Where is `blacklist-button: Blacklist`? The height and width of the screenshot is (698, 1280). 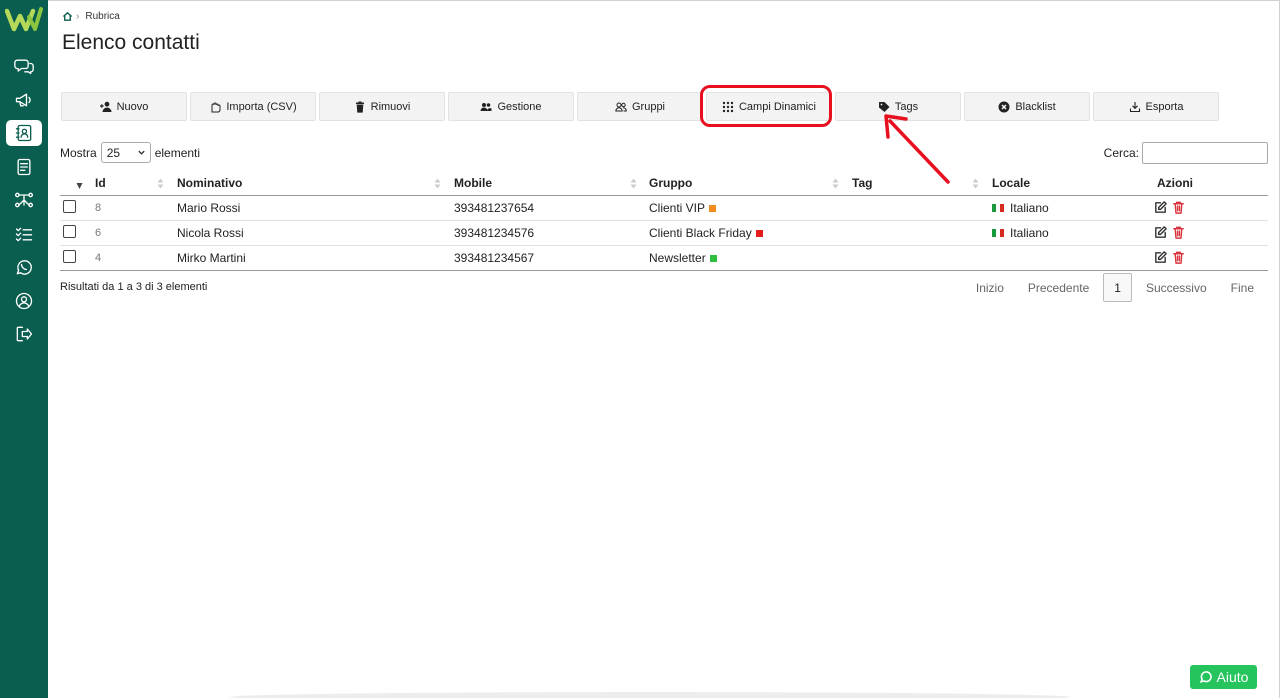
blacklist-button: Blacklist is located at coordinates (1027, 106).